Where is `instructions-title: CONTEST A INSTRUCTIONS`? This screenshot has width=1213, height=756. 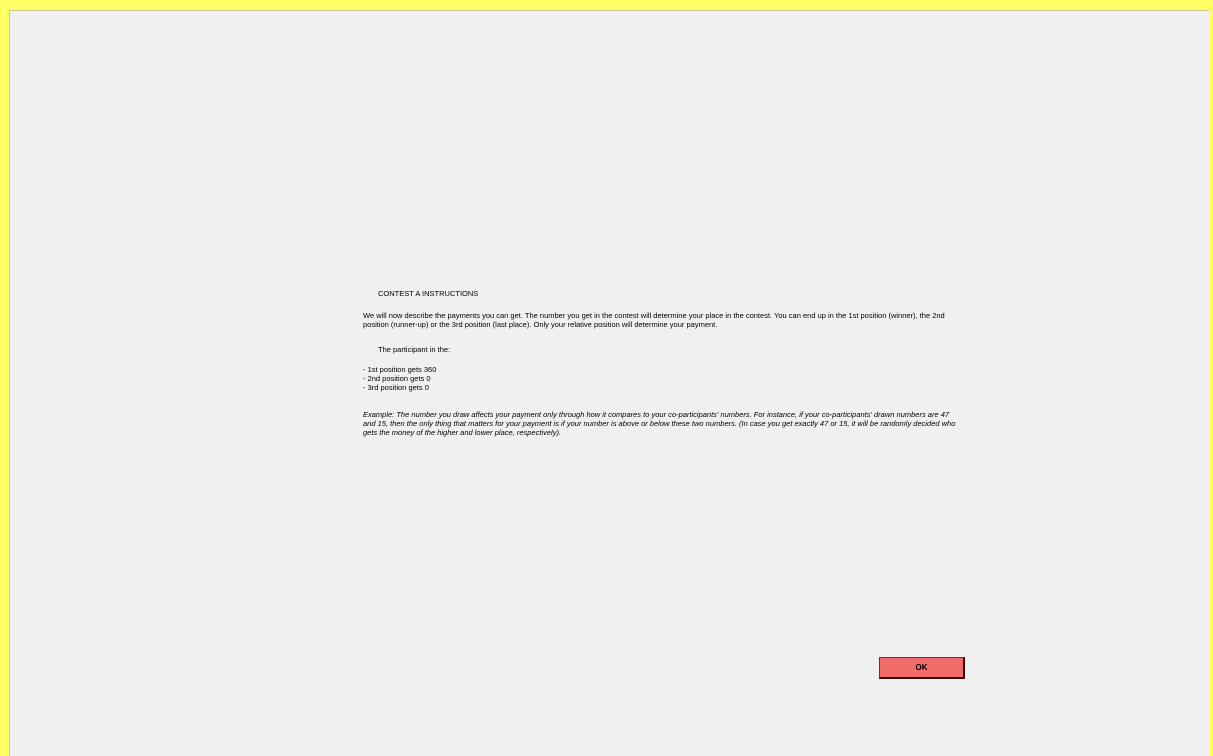 instructions-title: CONTEST A INSTRUCTIONS is located at coordinates (428, 293).